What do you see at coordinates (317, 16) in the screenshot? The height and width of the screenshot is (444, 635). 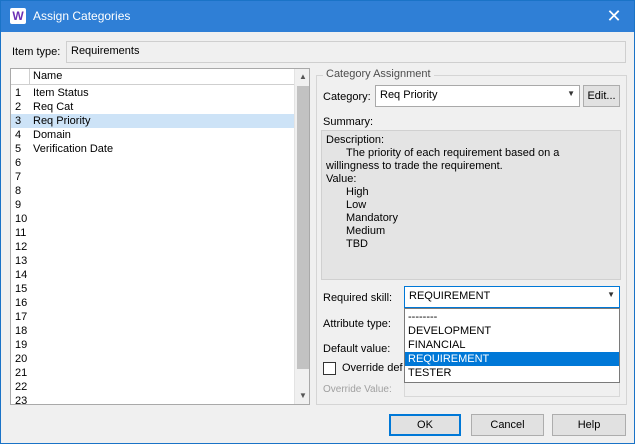 I see `title-bar: W Assign Categories ✕` at bounding box center [317, 16].